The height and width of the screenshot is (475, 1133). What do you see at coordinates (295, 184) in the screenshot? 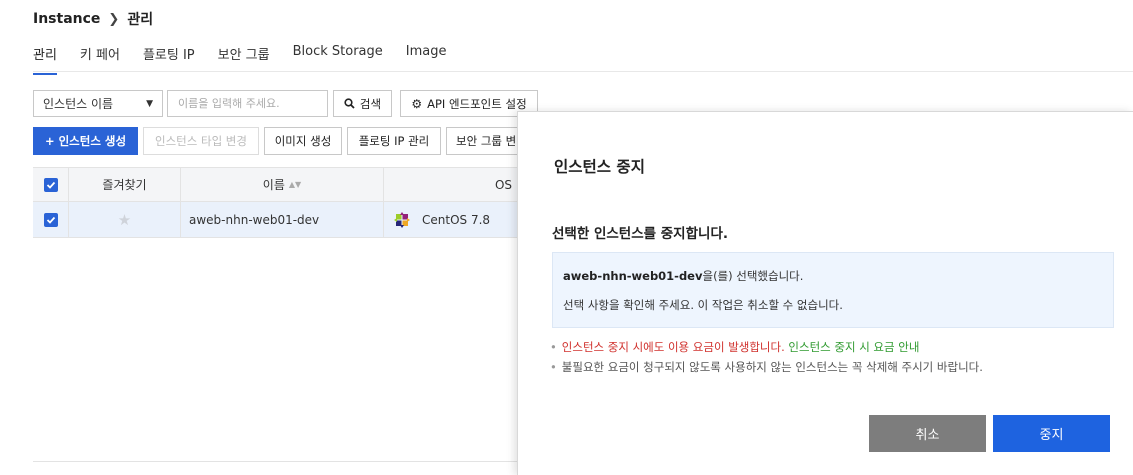
I see `sort-icon: ▲▼` at bounding box center [295, 184].